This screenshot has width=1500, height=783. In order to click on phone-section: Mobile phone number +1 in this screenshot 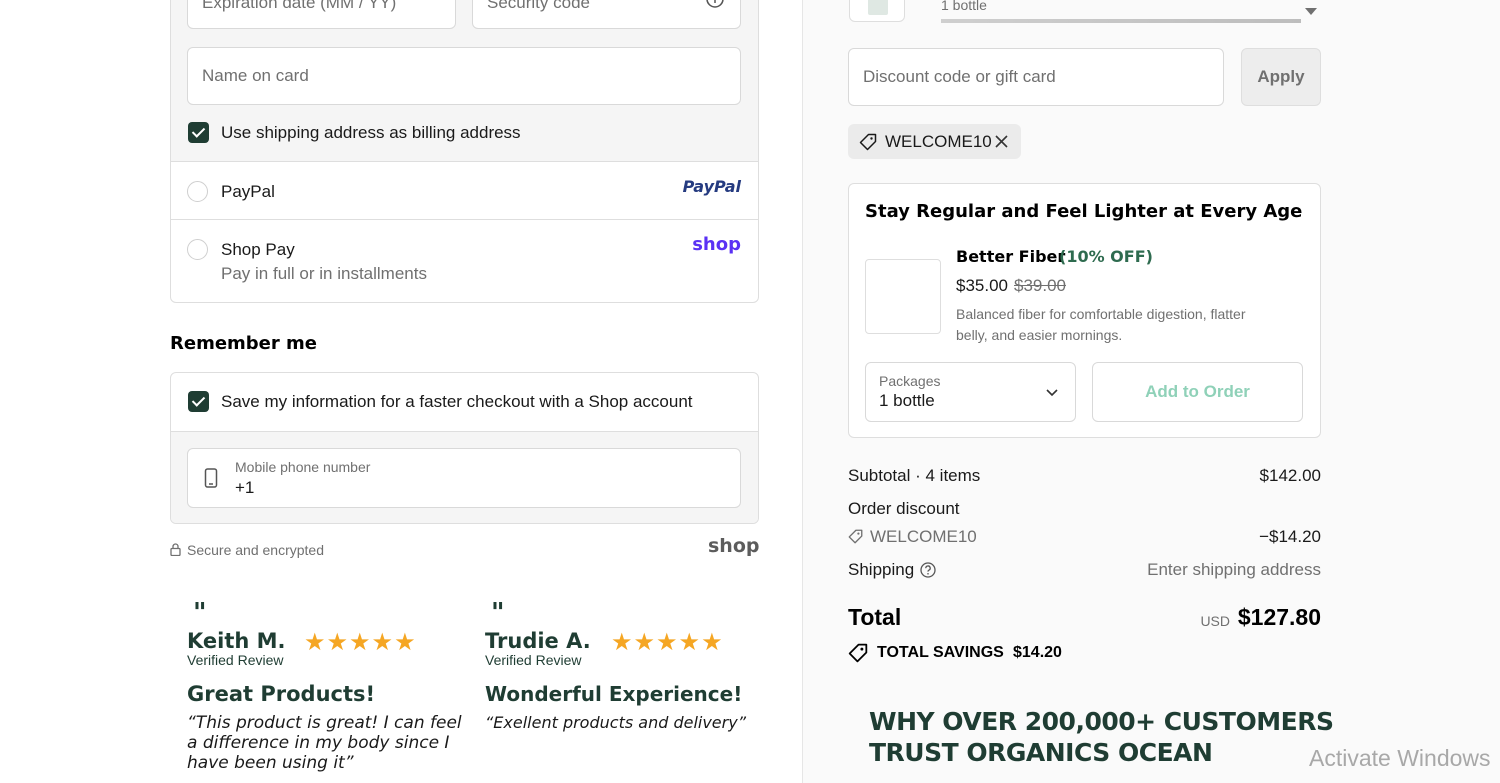, I will do `click(464, 477)`.